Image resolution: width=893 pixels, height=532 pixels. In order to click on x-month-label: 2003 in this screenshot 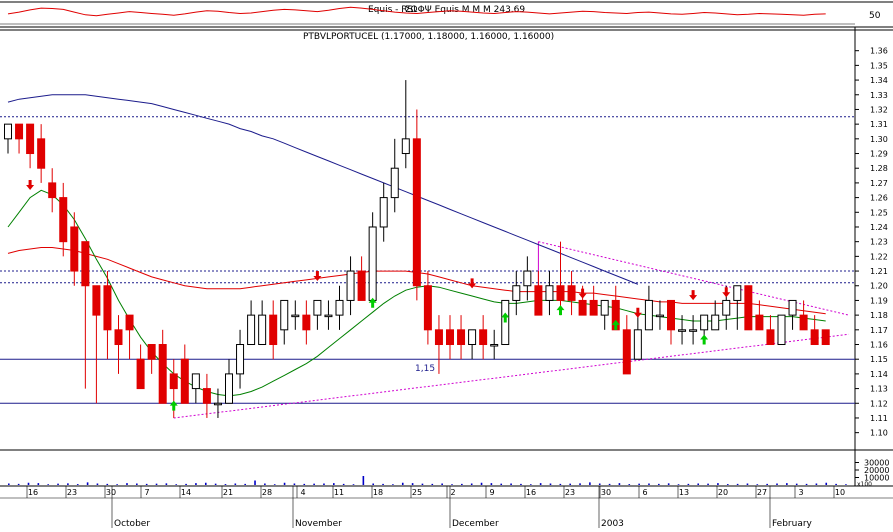, I will do `click(612, 523)`.